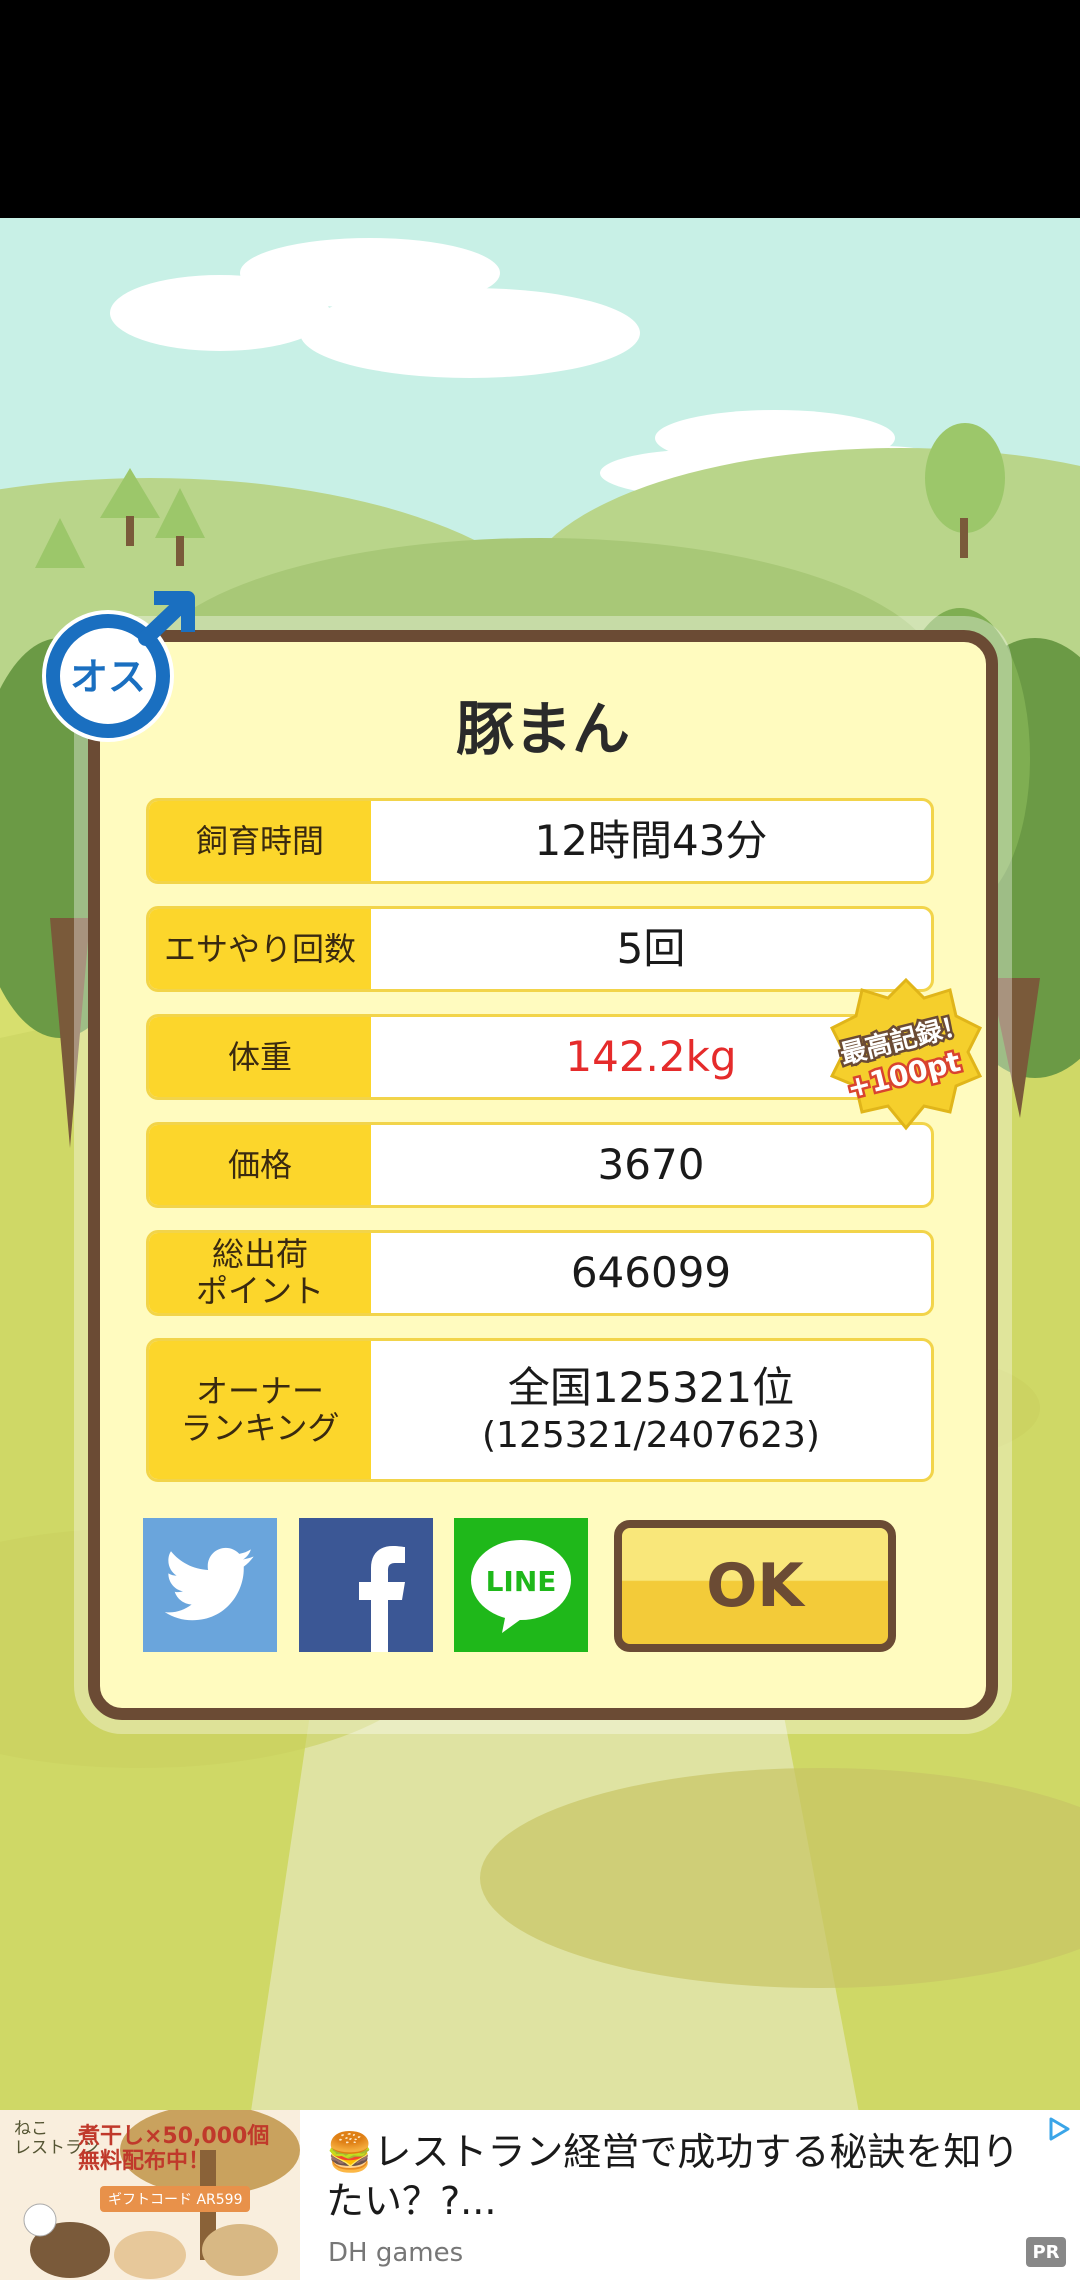  I want to click on twitter-bird-icon, so click(209, 1584).